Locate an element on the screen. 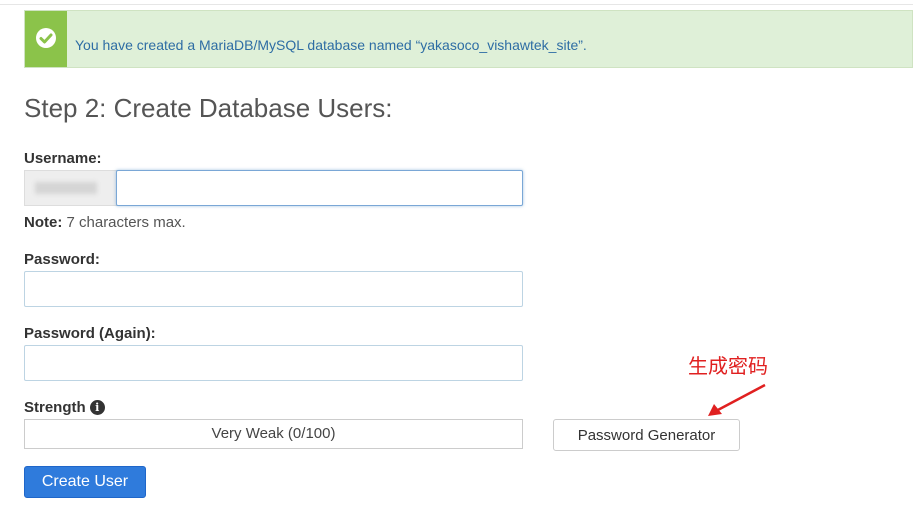 The height and width of the screenshot is (513, 913). strength-label-row: Strength i is located at coordinates (64, 407).